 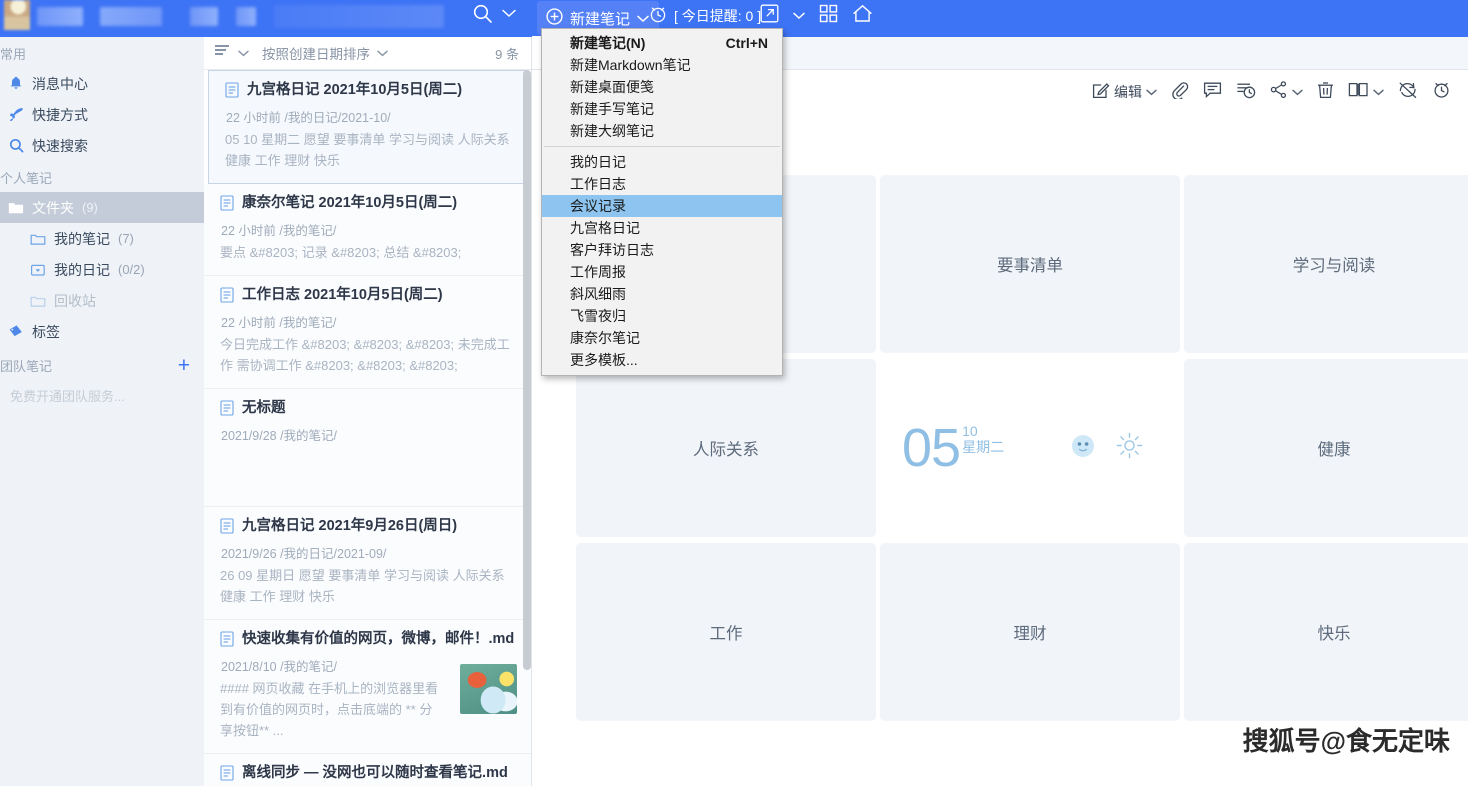 I want to click on grid-cell: 理财, so click(x=1030, y=632).